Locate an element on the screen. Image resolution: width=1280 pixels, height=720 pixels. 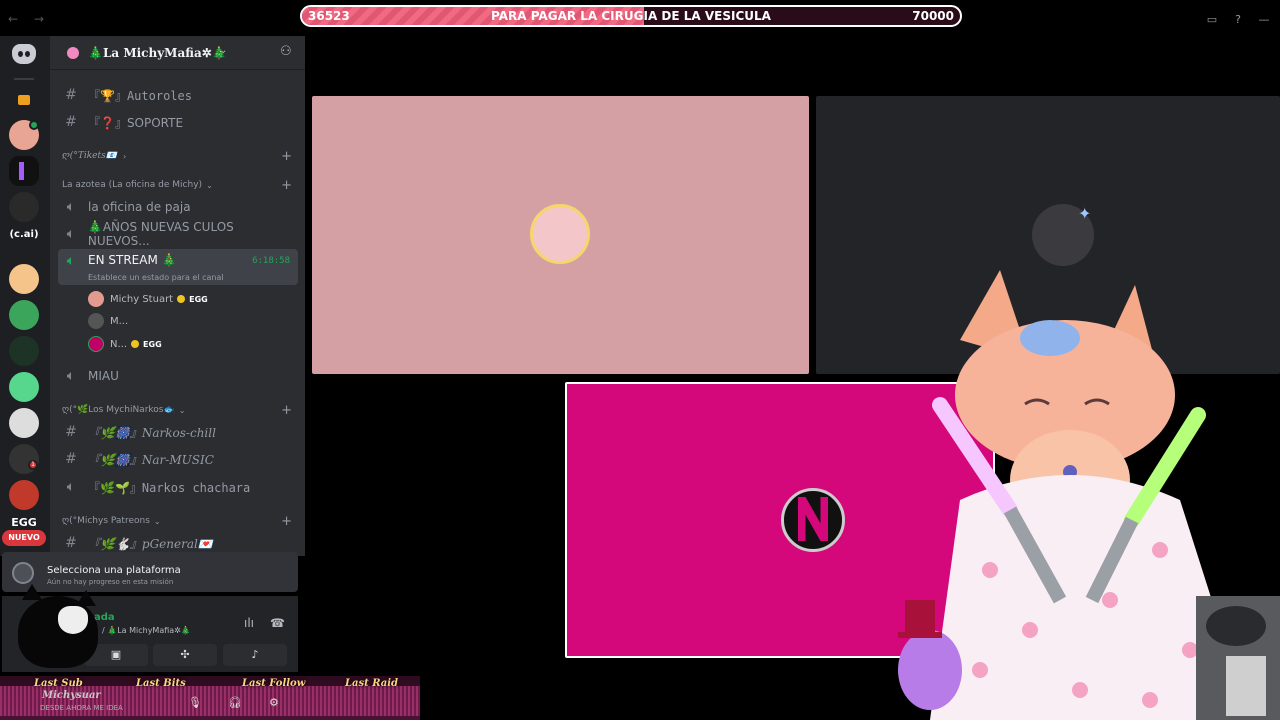
purple-mascot is located at coordinates (930, 670).